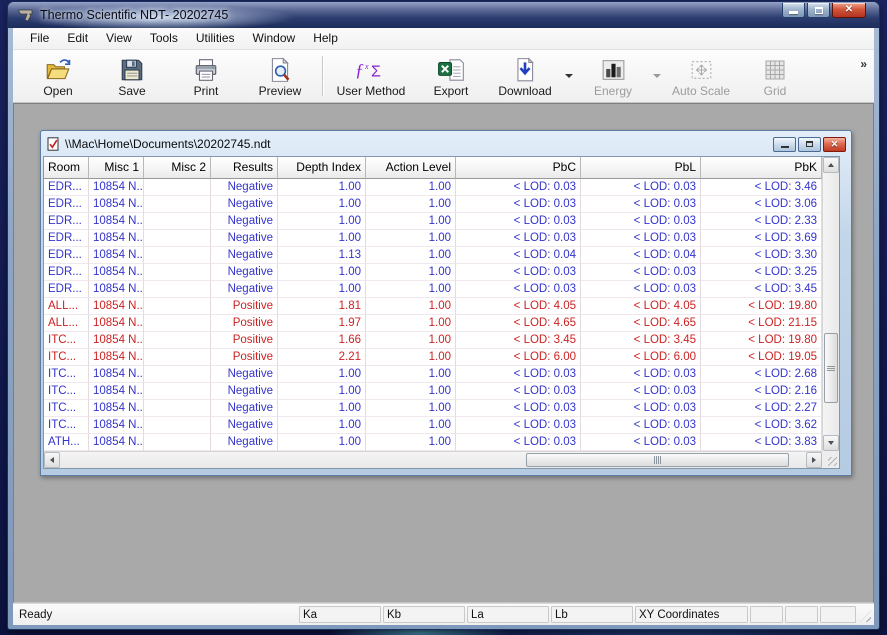  I want to click on column-header-pbc: PbC, so click(518, 168).